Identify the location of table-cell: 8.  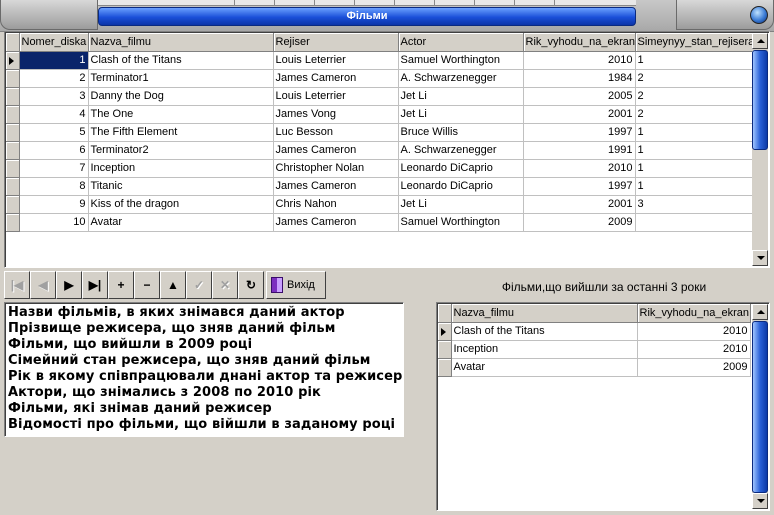
(54, 186).